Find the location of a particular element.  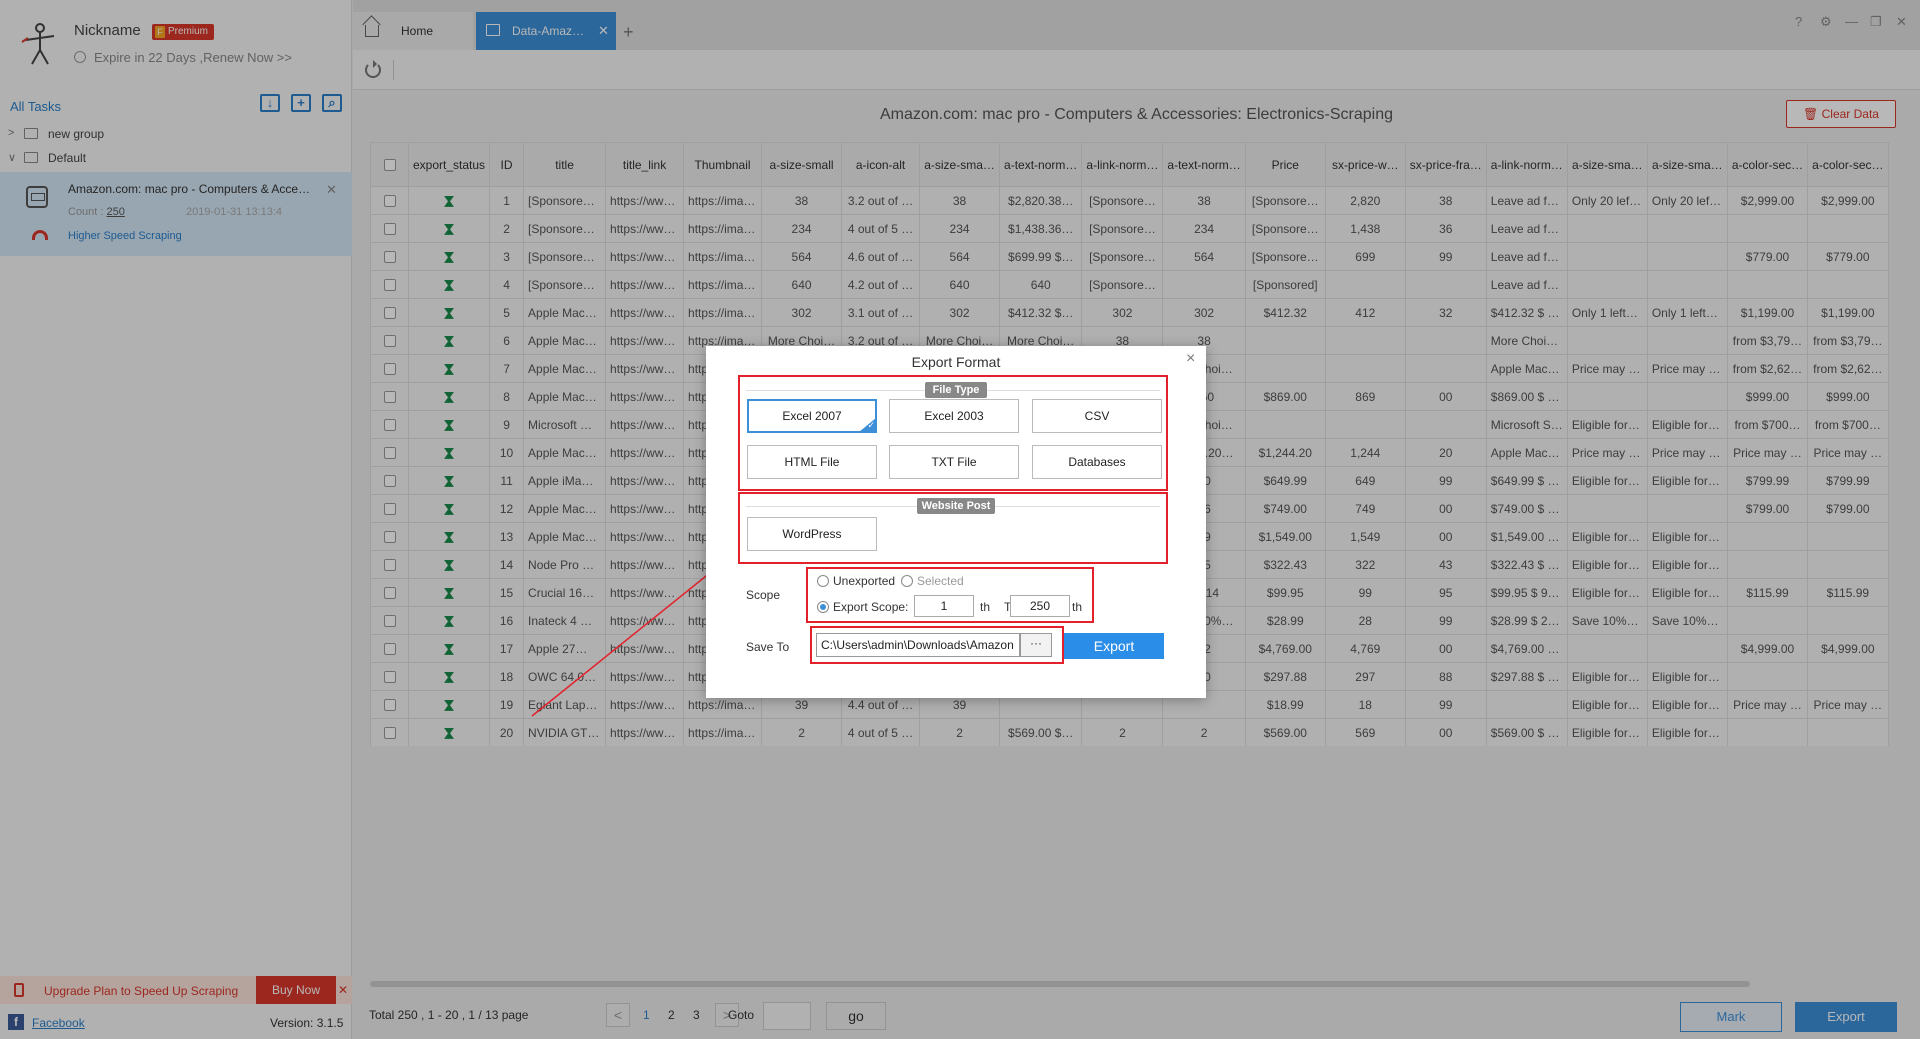

browse-button: ··· is located at coordinates (1036, 645).